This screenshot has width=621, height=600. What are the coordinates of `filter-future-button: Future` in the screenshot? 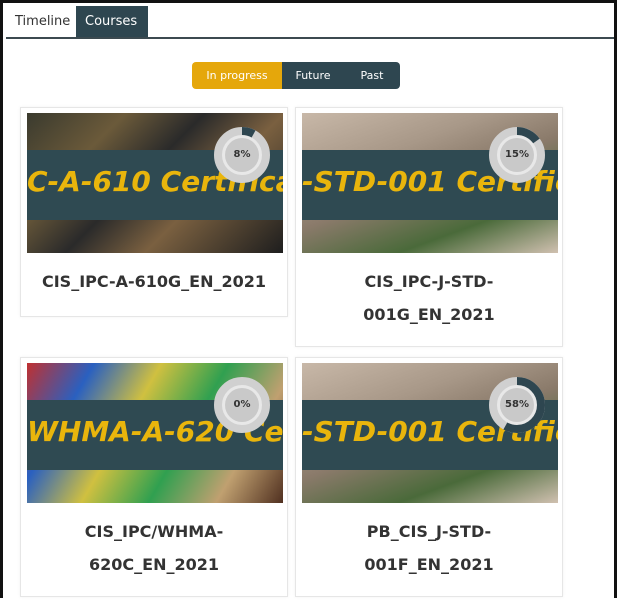 It's located at (313, 75).